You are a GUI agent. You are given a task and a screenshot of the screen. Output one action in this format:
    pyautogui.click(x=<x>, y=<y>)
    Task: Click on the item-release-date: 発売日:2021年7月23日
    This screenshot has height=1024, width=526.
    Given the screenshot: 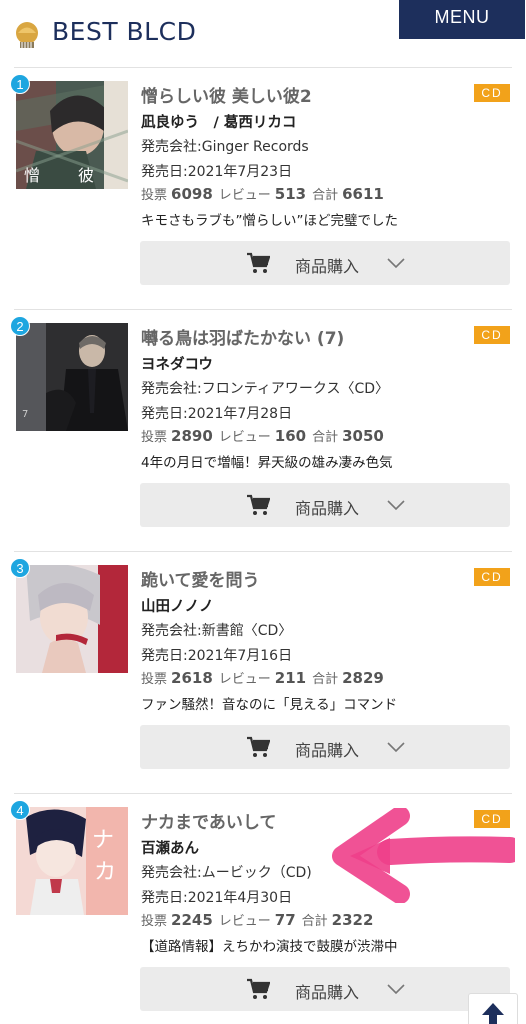 What is the action you would take?
    pyautogui.click(x=217, y=172)
    